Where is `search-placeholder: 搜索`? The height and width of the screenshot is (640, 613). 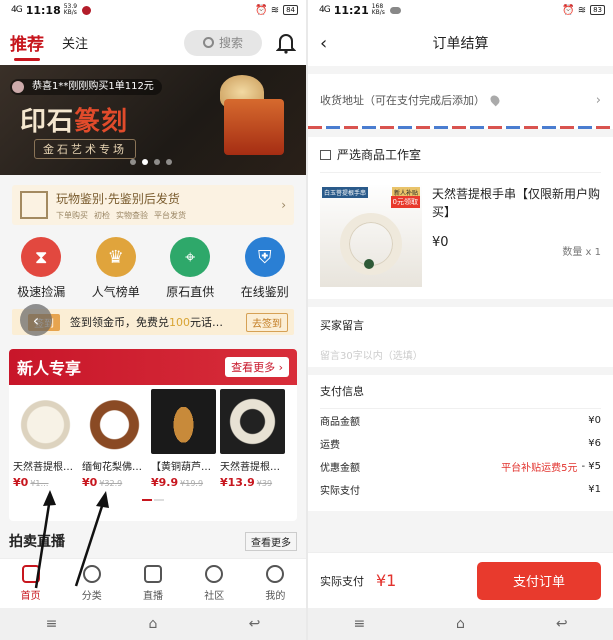 search-placeholder: 搜索 is located at coordinates (230, 43).